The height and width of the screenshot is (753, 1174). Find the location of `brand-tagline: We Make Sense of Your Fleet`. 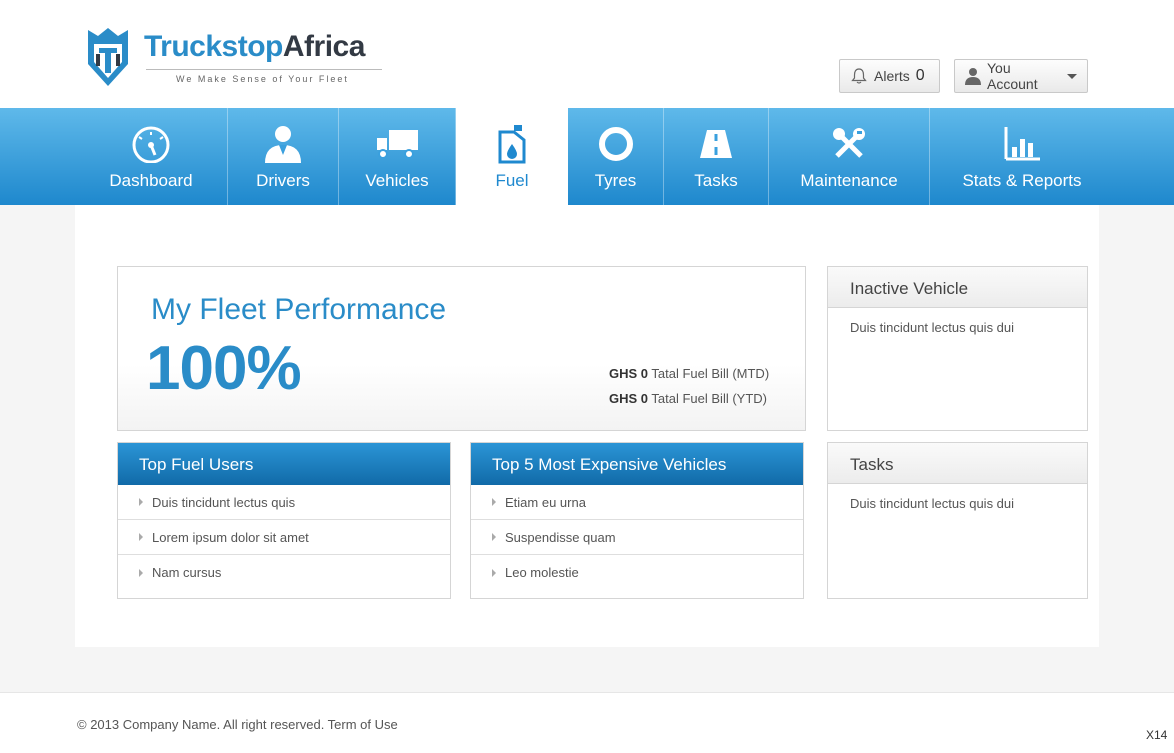

brand-tagline: We Make Sense of Your Fleet is located at coordinates (262, 79).